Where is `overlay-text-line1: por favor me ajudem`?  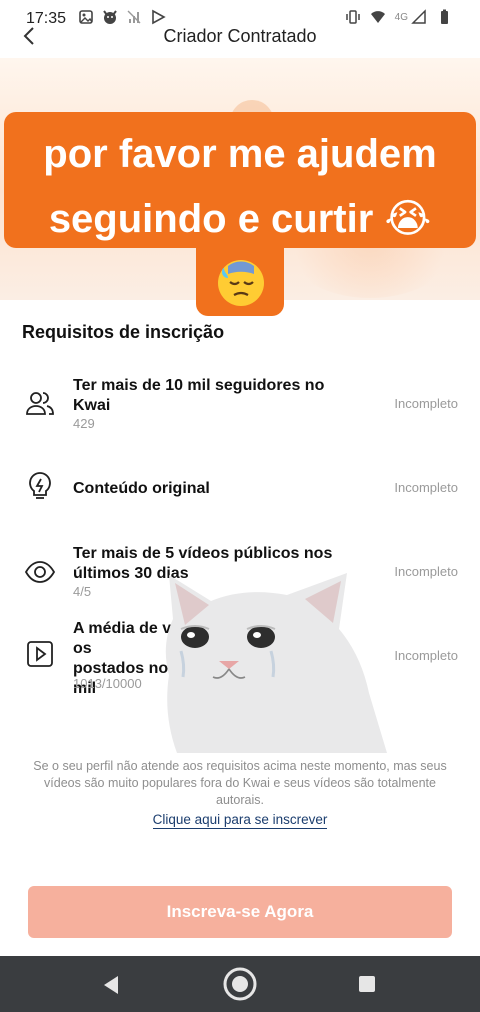 overlay-text-line1: por favor me ajudem is located at coordinates (240, 154).